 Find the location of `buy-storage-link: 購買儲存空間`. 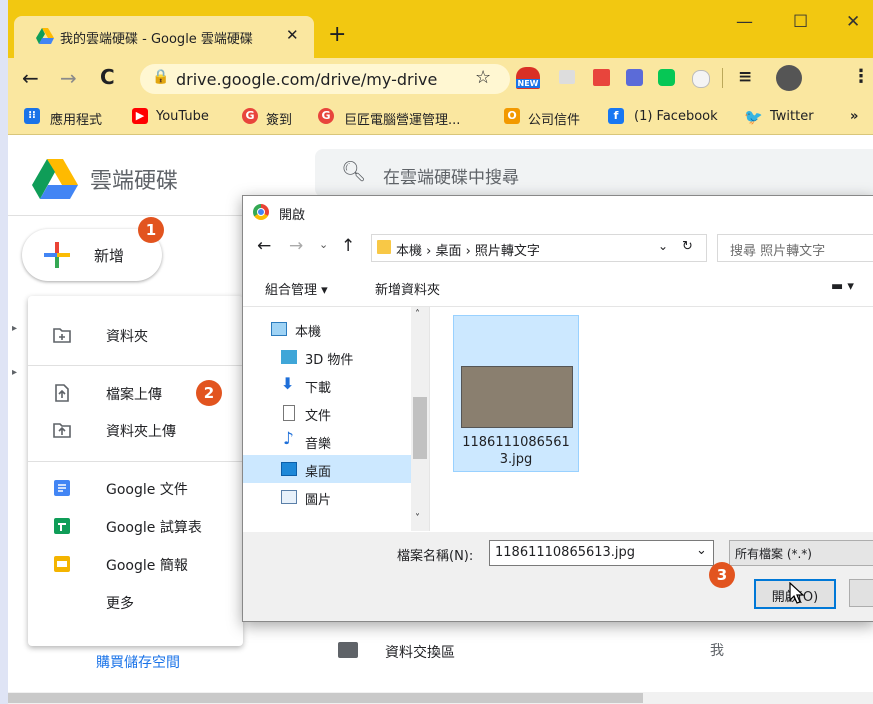

buy-storage-link: 購買儲存空間 is located at coordinates (138, 662).